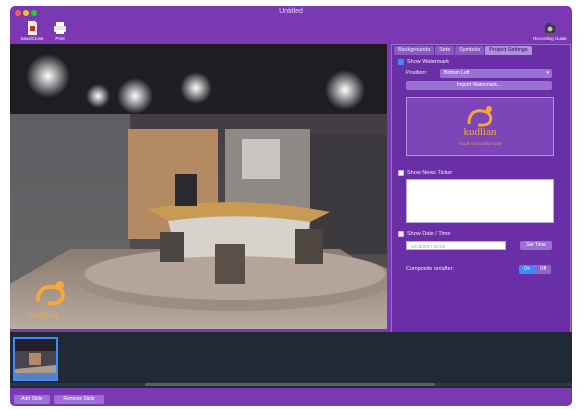  I want to click on canvas-watermark: kudlian, so click(53, 300).